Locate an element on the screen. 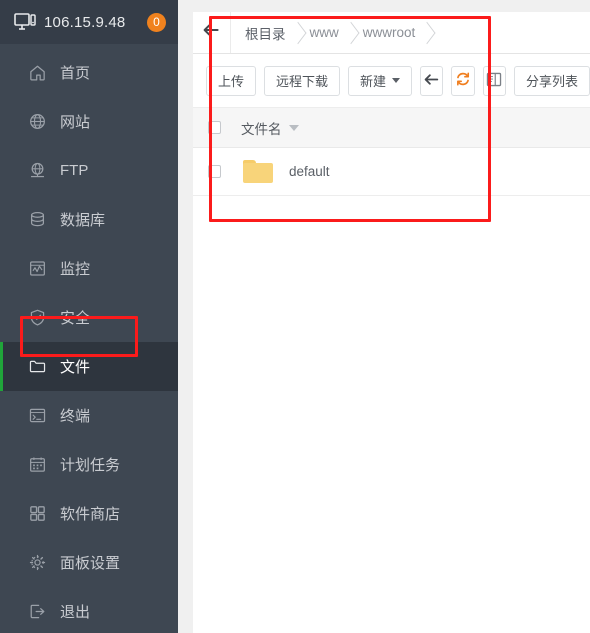 The height and width of the screenshot is (633, 590). toolbar-back-button is located at coordinates (432, 80).